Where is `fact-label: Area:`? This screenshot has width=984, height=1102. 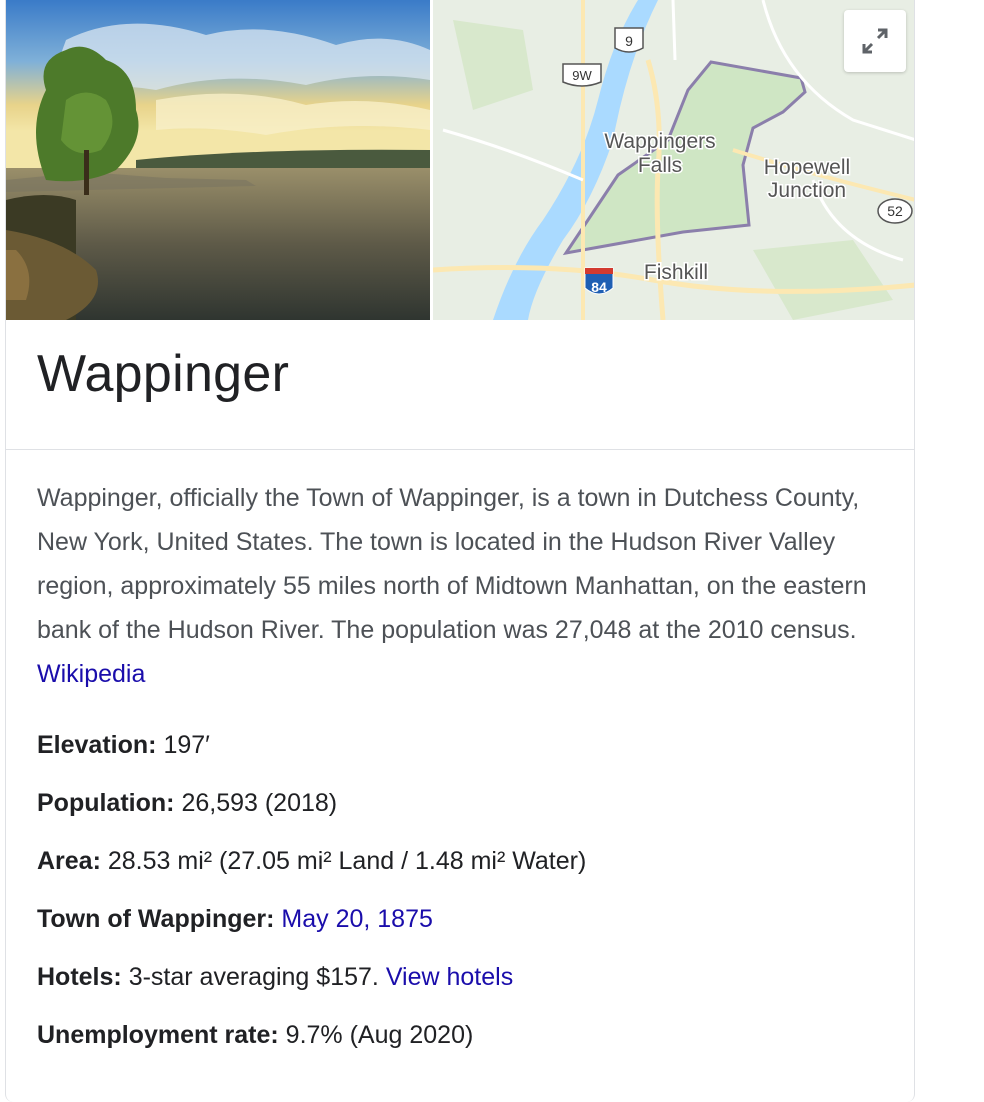
fact-label: Area: is located at coordinates (69, 861).